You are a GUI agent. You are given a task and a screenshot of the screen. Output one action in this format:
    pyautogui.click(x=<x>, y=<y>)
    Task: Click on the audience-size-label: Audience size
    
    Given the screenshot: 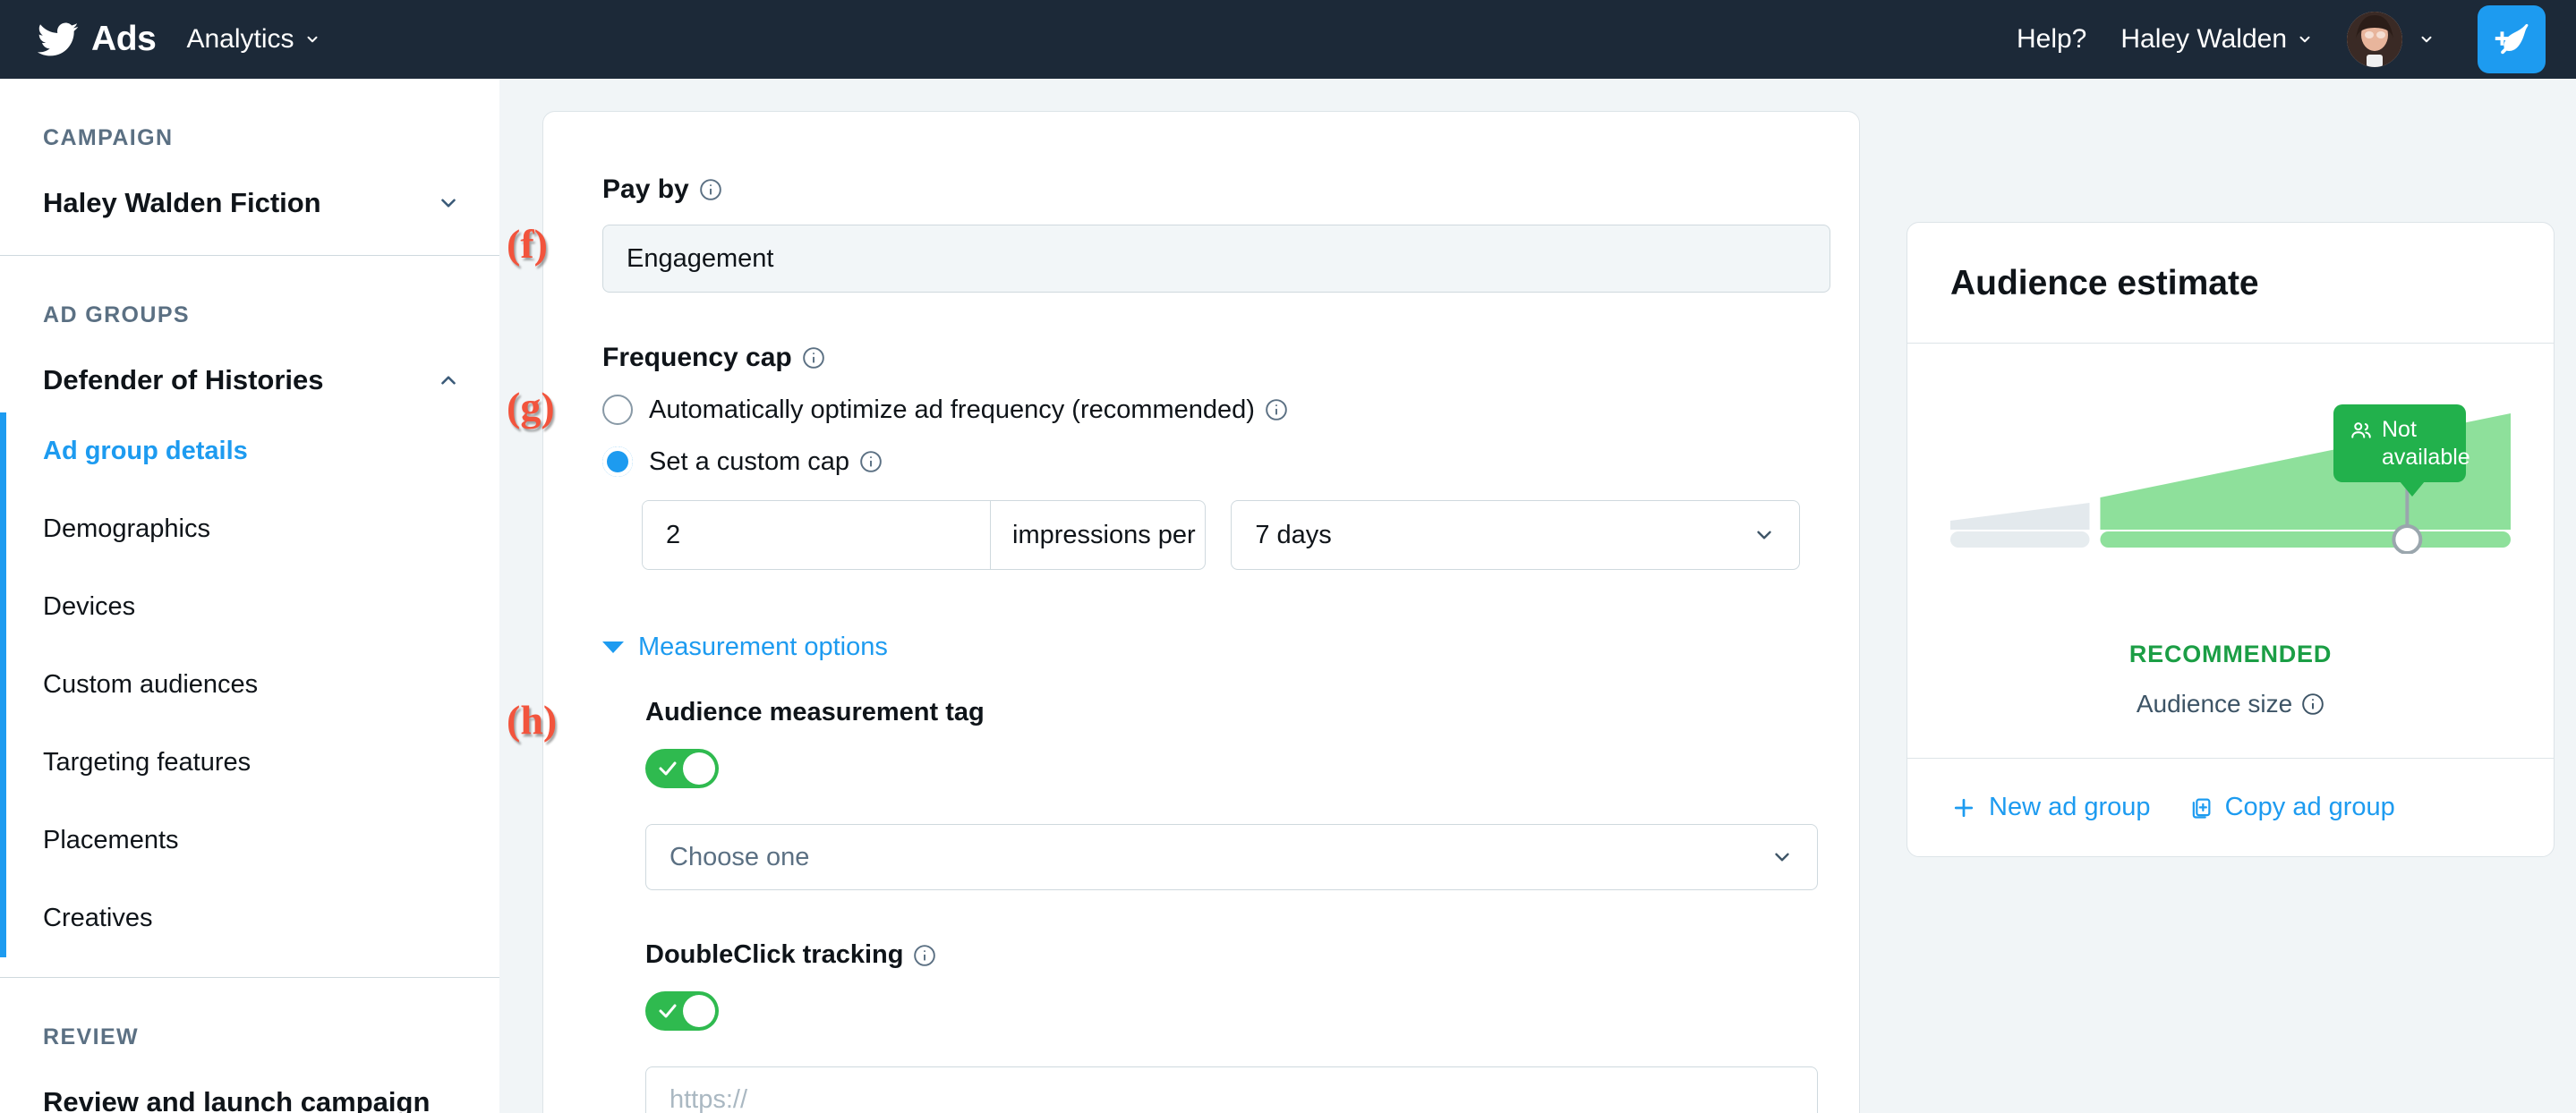 What is the action you would take?
    pyautogui.click(x=2214, y=704)
    